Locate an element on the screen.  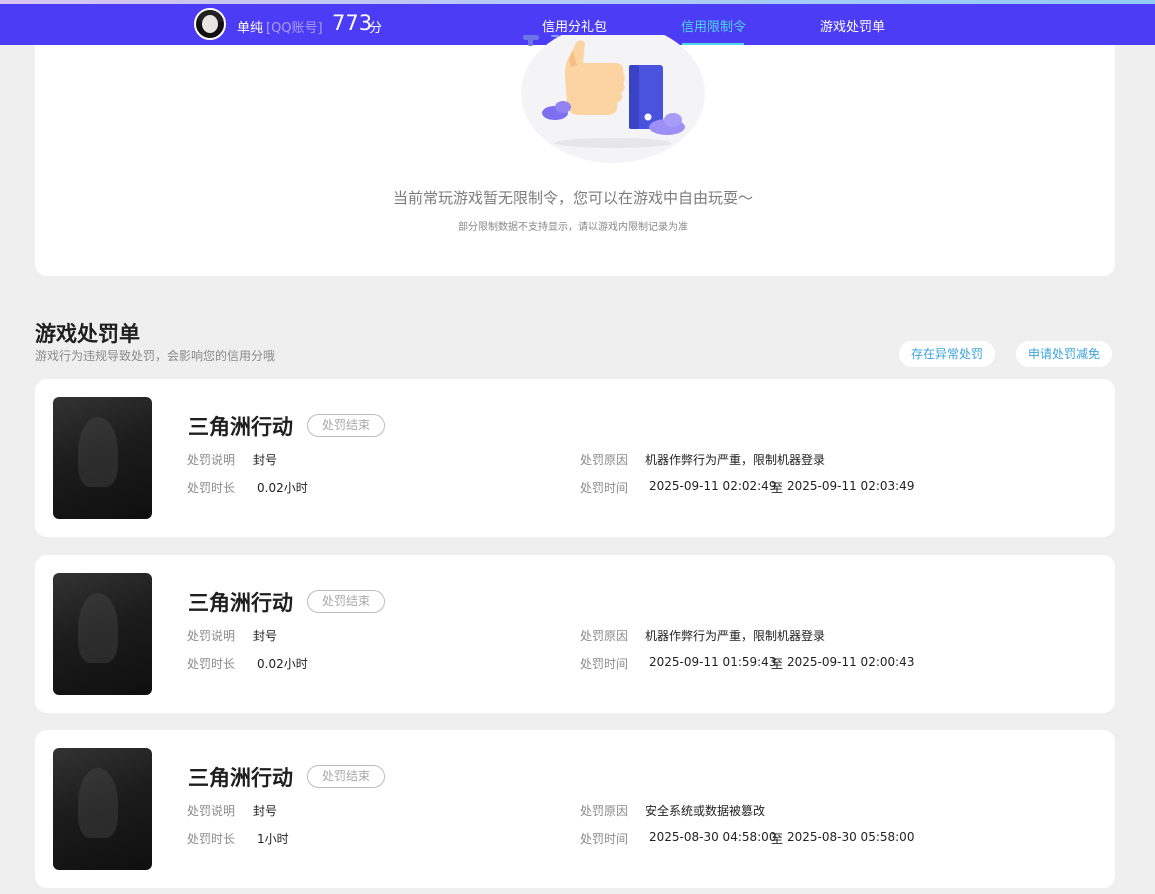
apply-reduction-button: 申请处罚减免 is located at coordinates (1064, 354).